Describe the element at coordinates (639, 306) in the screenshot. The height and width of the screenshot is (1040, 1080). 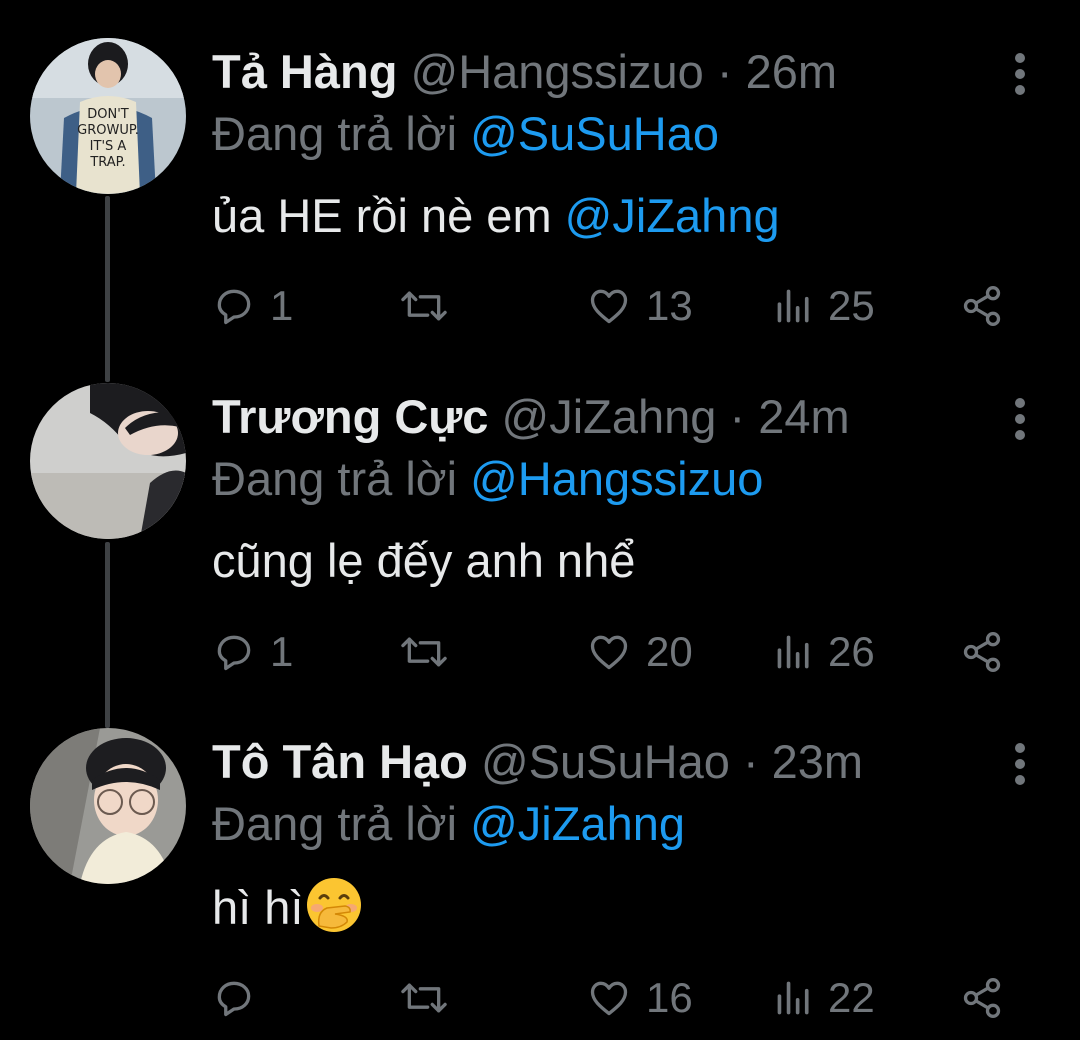
I see `like-button: 13` at that location.